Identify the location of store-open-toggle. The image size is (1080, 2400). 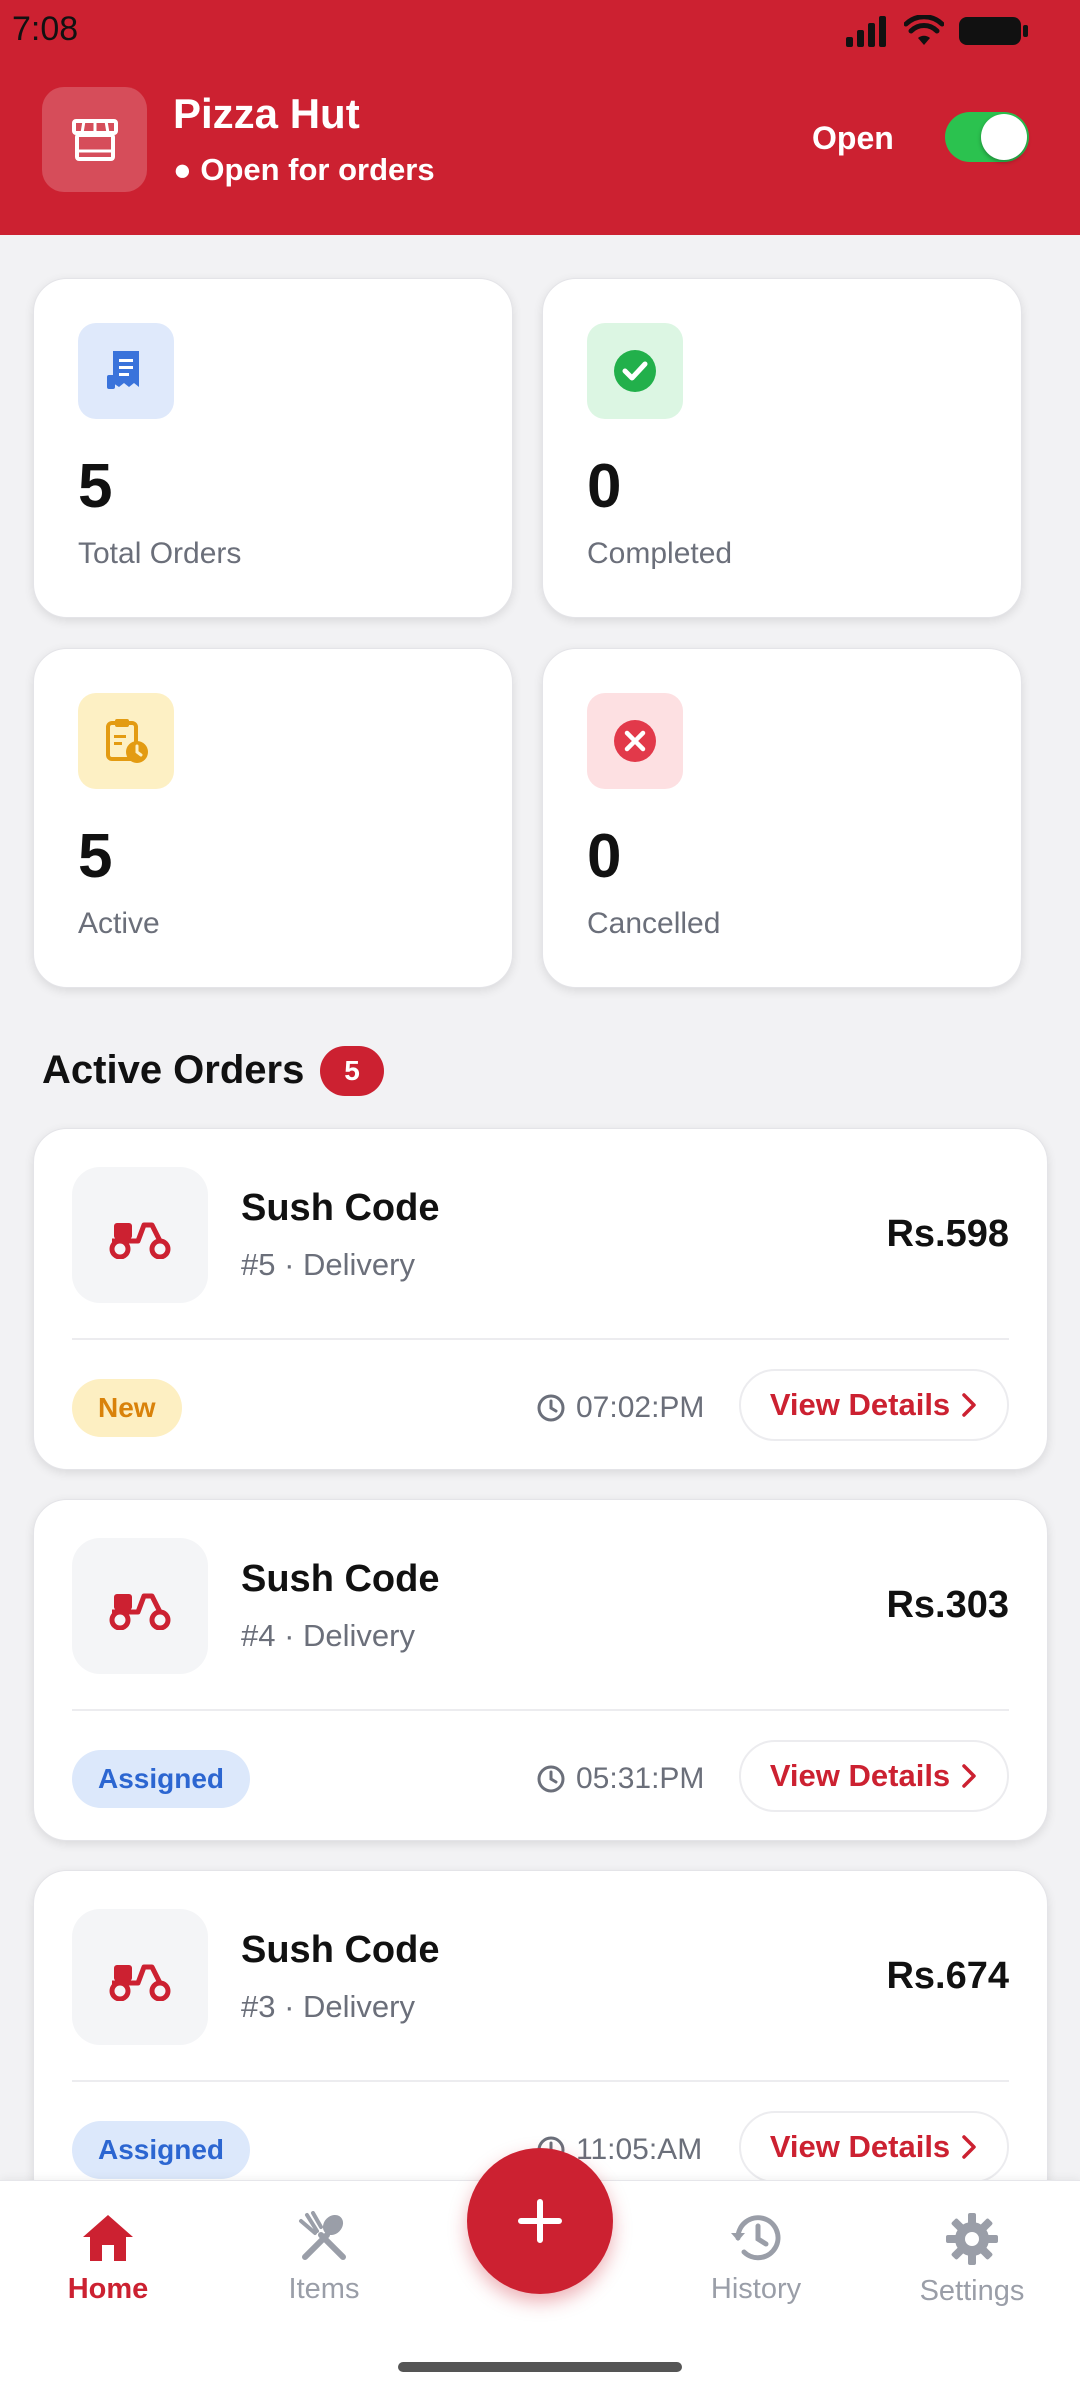
(987, 137).